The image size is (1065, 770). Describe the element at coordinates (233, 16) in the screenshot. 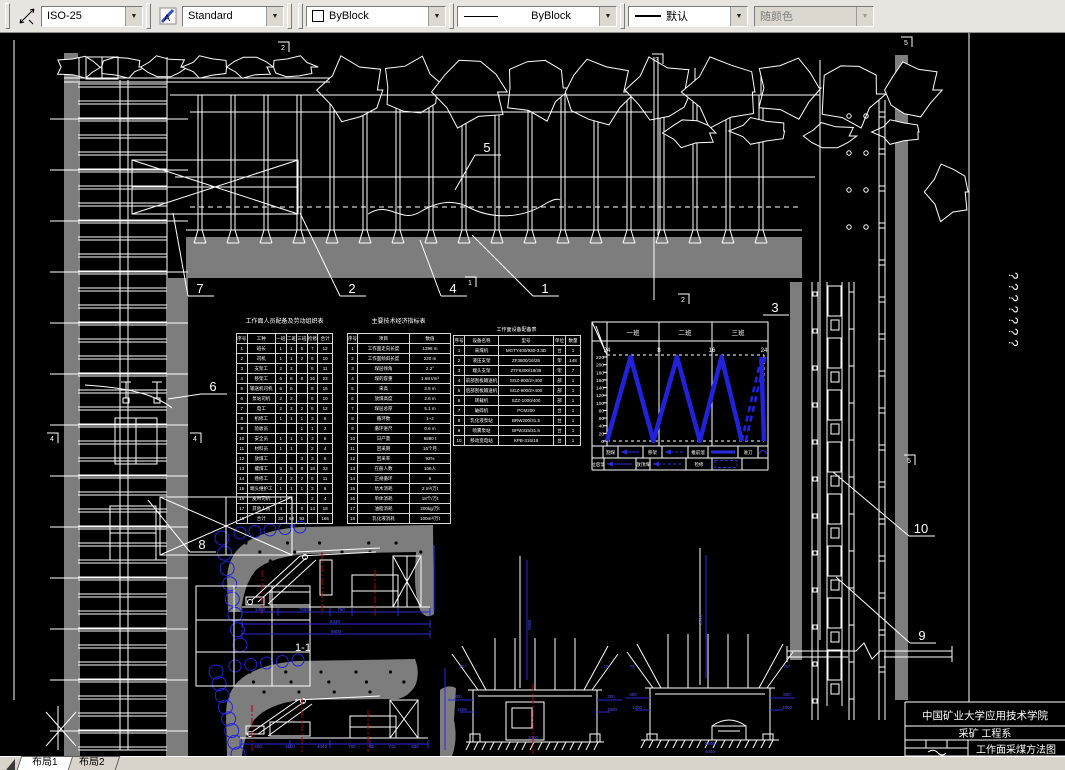

I see `text-style-combo: Standard ▼` at that location.